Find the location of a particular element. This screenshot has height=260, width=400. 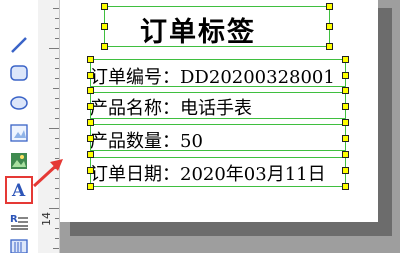

picture-tool-icon is located at coordinates (19, 161).